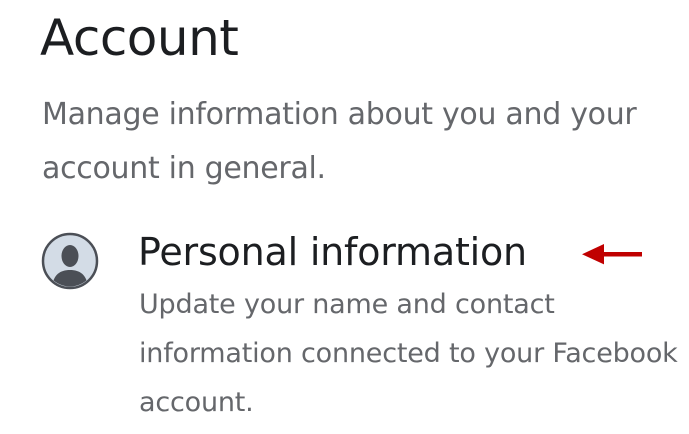 The width and height of the screenshot is (689, 434). I want to click on red-arrow-icon, so click(612, 254).